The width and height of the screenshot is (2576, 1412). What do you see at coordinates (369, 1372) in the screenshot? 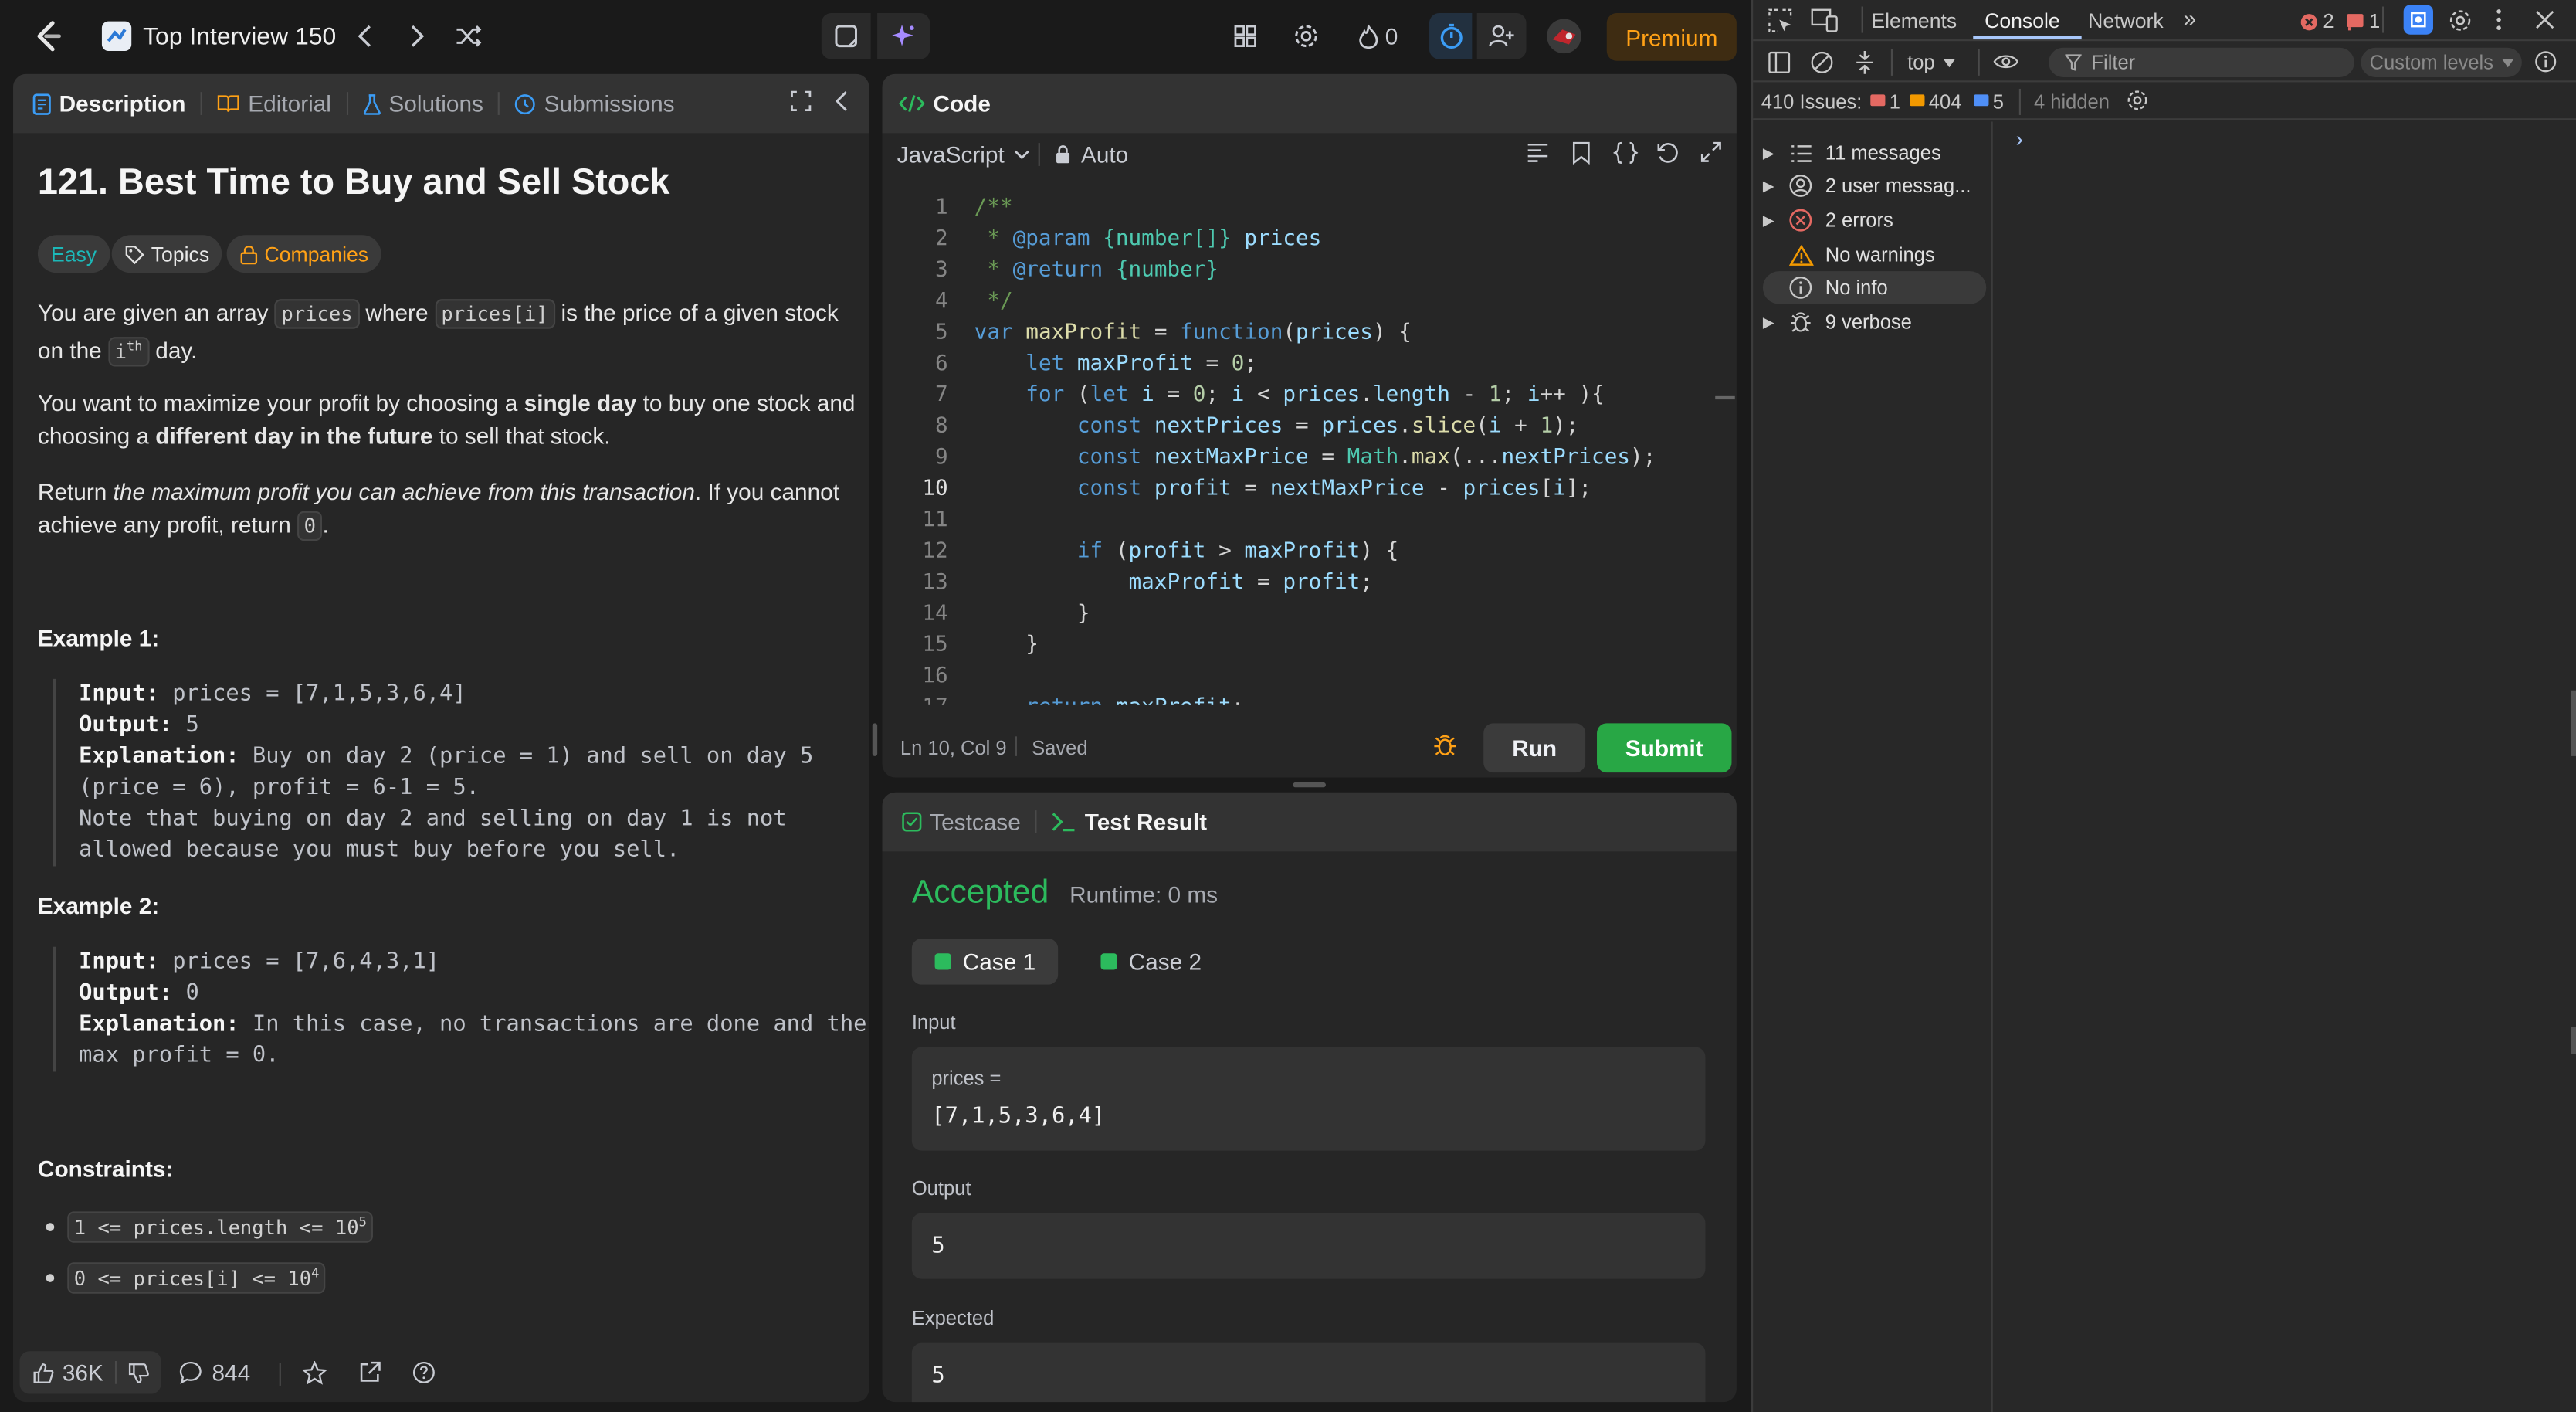
I see `share-icon` at bounding box center [369, 1372].